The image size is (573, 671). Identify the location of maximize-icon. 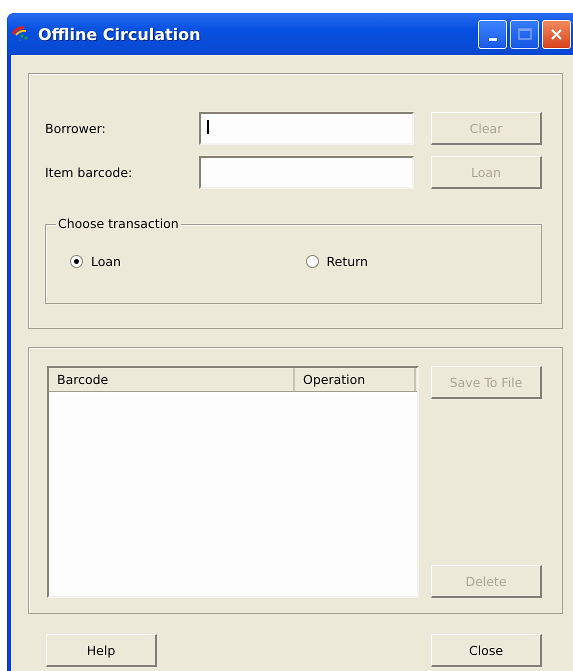
(525, 34).